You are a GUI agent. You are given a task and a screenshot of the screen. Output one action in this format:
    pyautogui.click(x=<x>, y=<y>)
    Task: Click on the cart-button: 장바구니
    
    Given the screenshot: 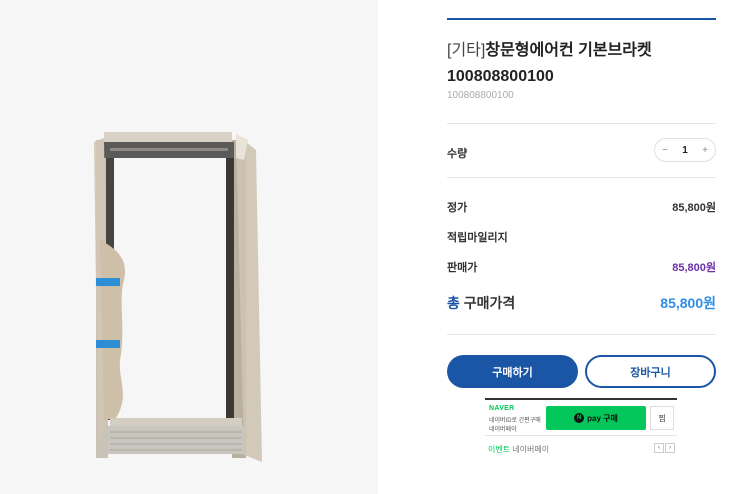 What is the action you would take?
    pyautogui.click(x=650, y=371)
    